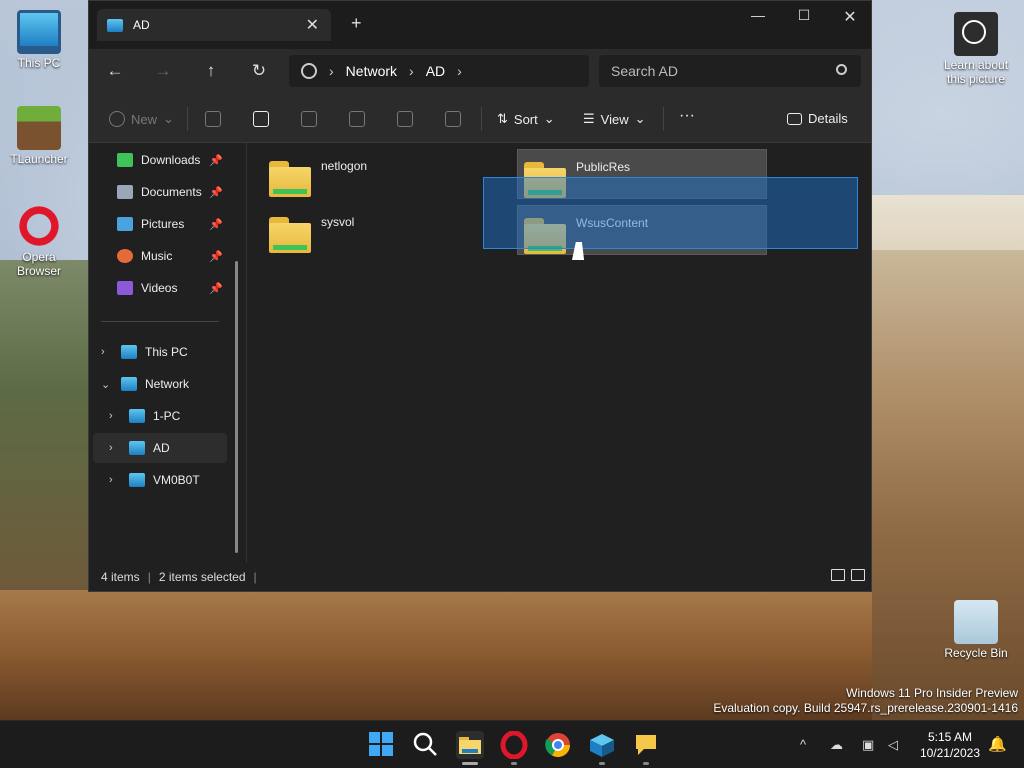 This screenshot has width=1024, height=768. Describe the element at coordinates (259, 71) in the screenshot. I see `refresh-button: ↻` at that location.